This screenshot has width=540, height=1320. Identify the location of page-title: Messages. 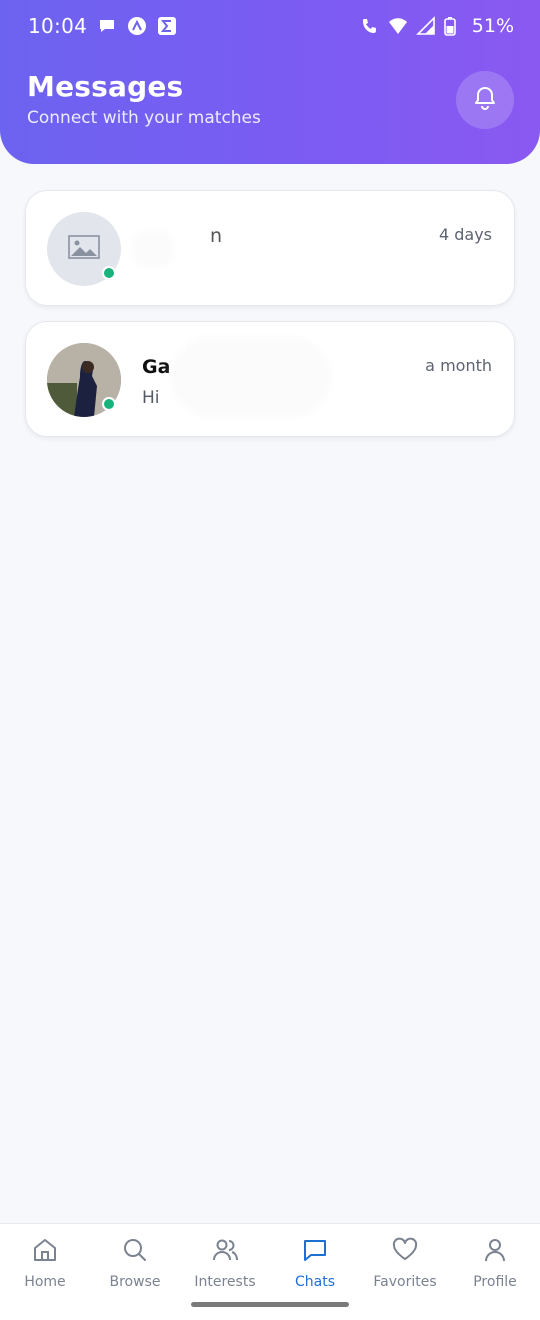
(105, 86).